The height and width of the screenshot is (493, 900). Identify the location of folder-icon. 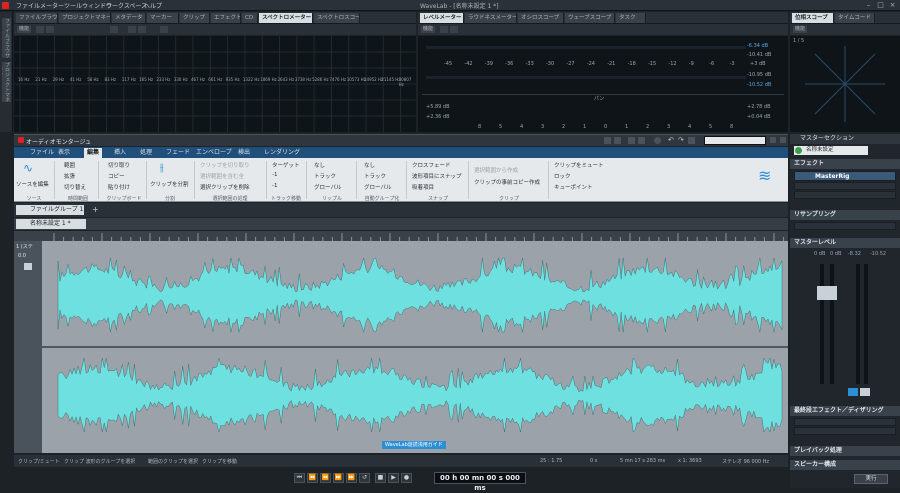
(142, 29).